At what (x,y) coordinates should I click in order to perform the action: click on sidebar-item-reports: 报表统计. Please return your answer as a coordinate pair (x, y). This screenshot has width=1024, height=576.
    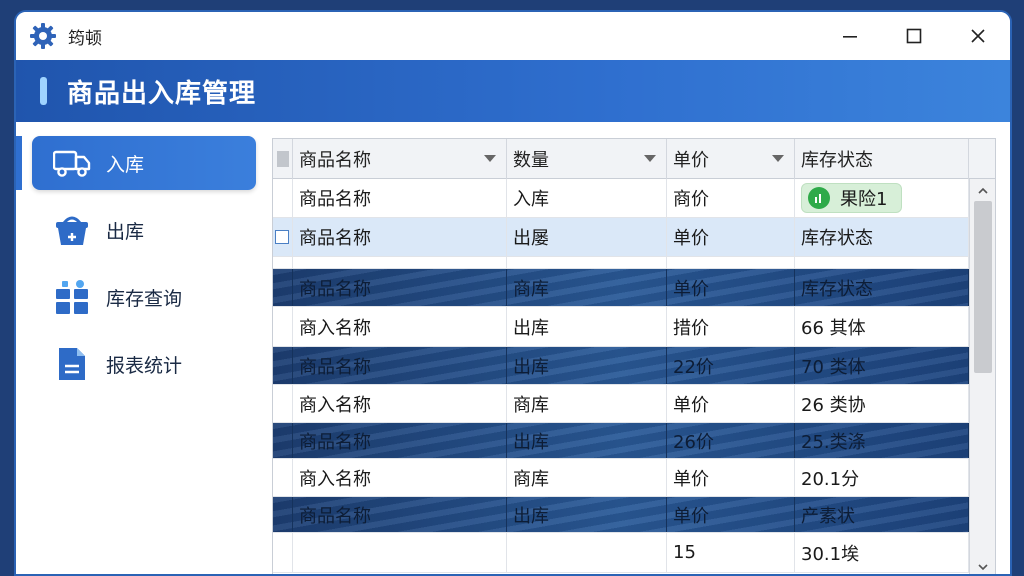
    Looking at the image, I should click on (144, 364).